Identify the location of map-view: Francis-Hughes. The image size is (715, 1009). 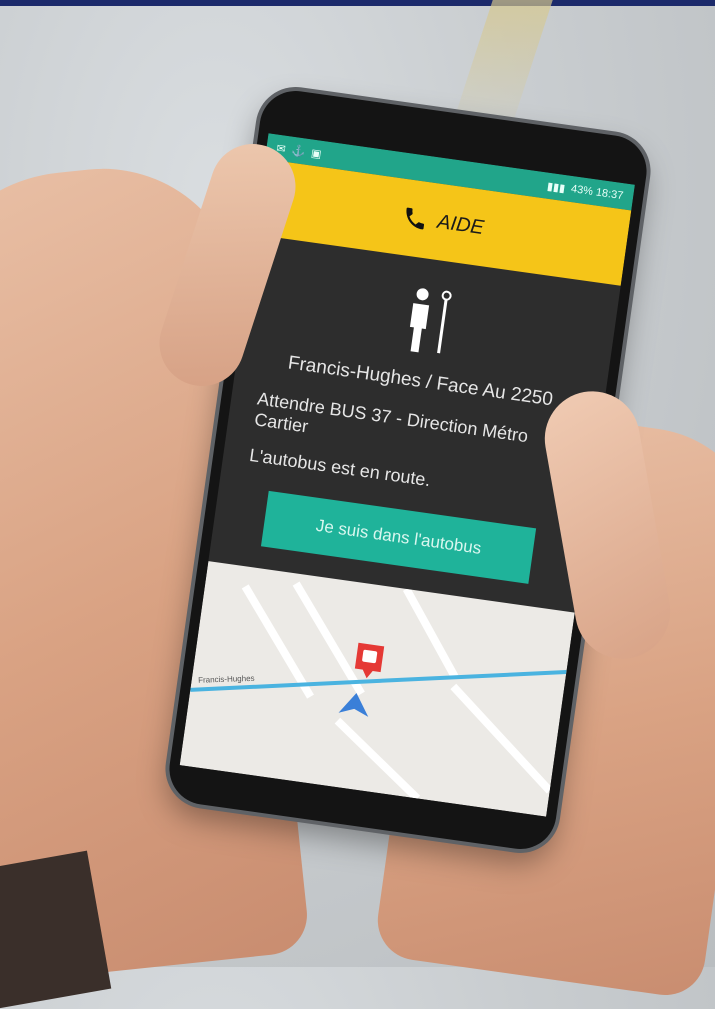
(377, 689).